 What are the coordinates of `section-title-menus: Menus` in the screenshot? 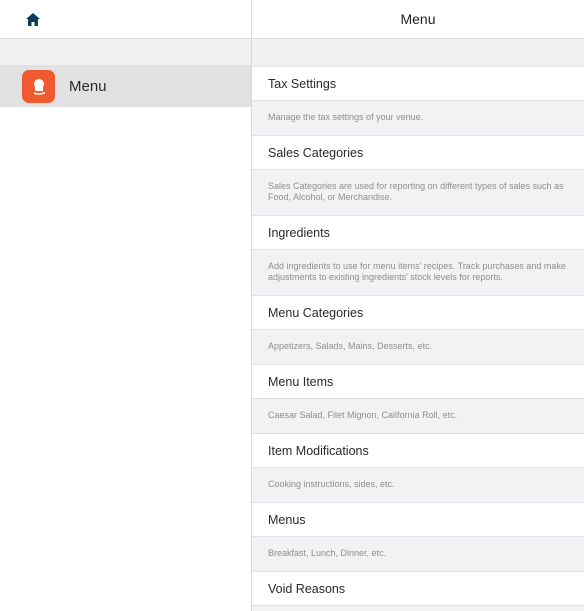 It's located at (418, 520).